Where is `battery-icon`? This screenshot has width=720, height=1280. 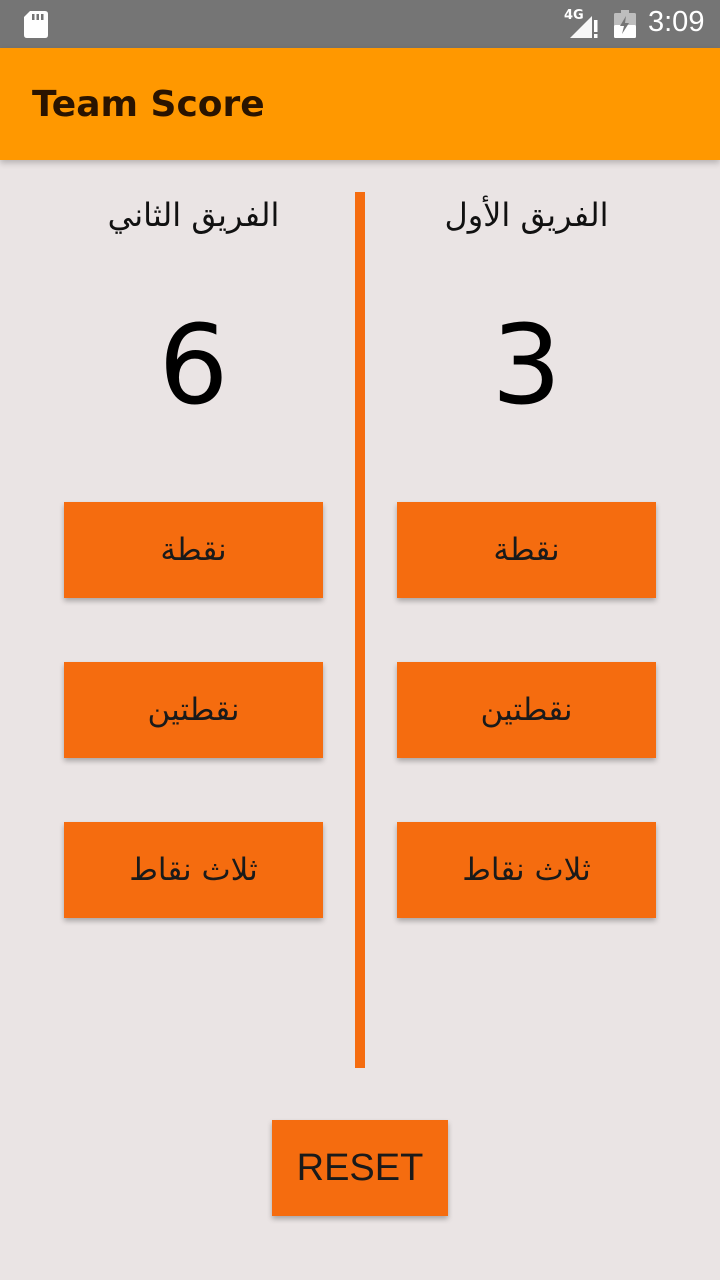 battery-icon is located at coordinates (625, 24).